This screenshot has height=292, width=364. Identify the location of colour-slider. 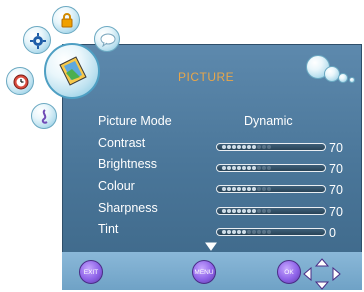
(271, 189).